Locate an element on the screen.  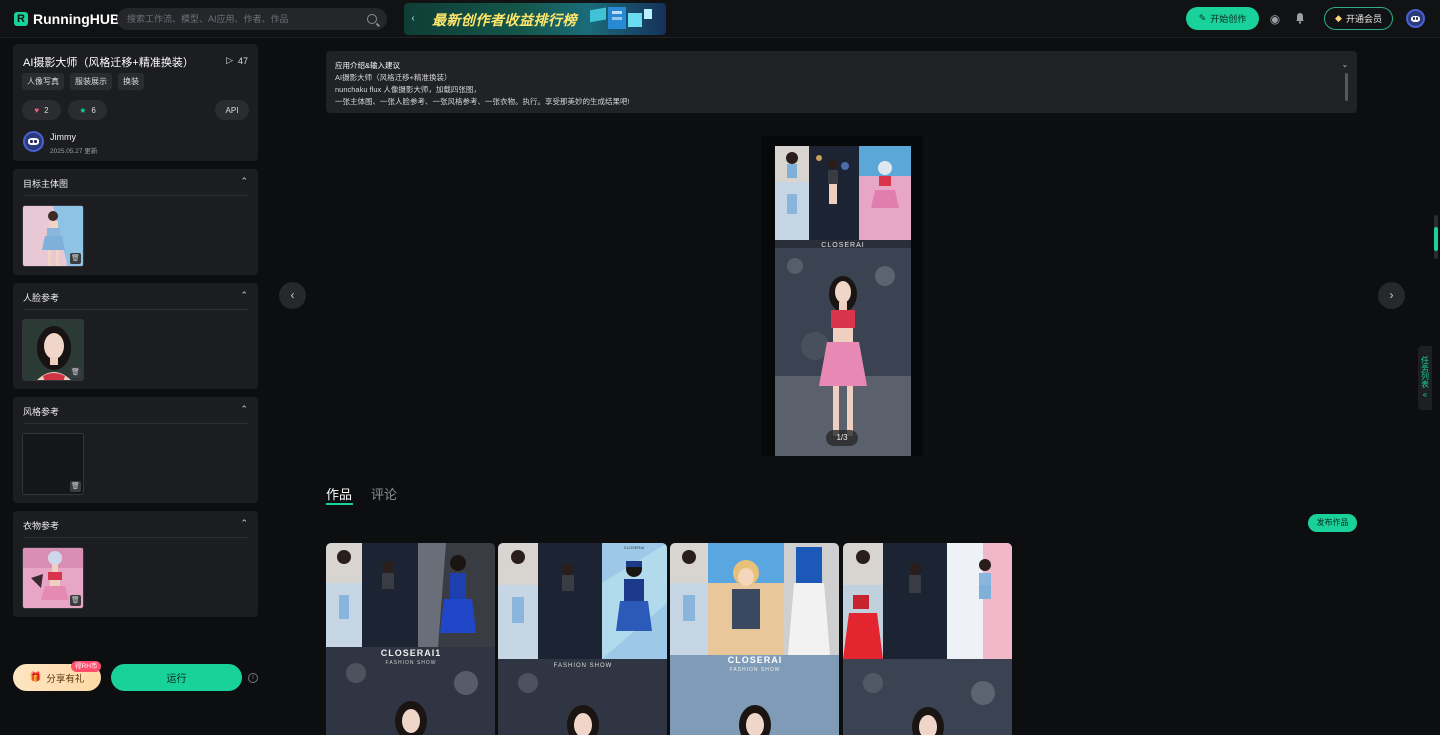
work-image: CLOSERAI1 FASHION SHOW is located at coordinates (410, 639).